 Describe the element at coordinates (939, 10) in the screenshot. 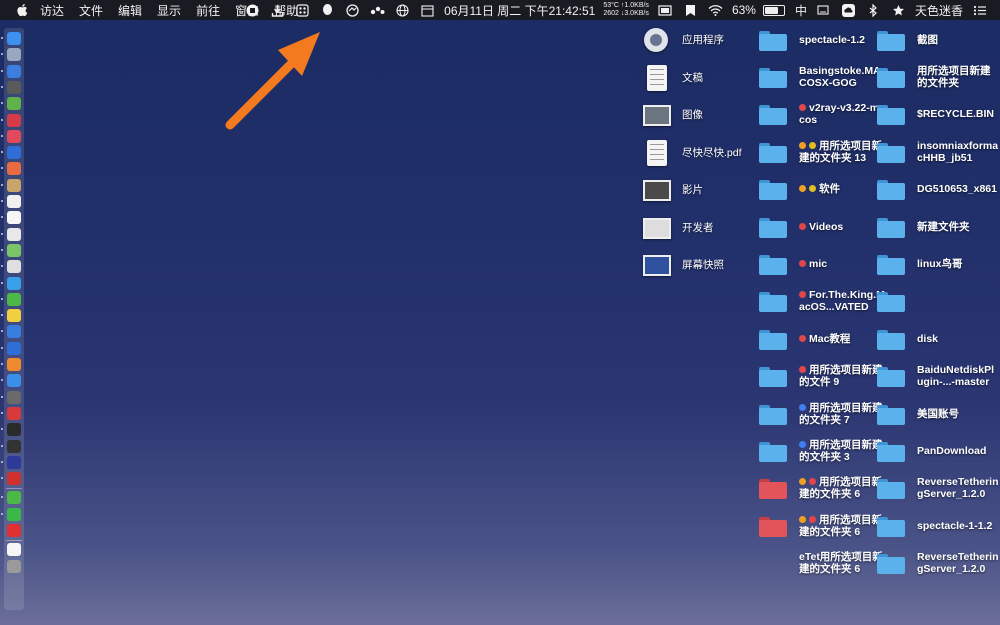

I see `username: 天色迷香` at that location.